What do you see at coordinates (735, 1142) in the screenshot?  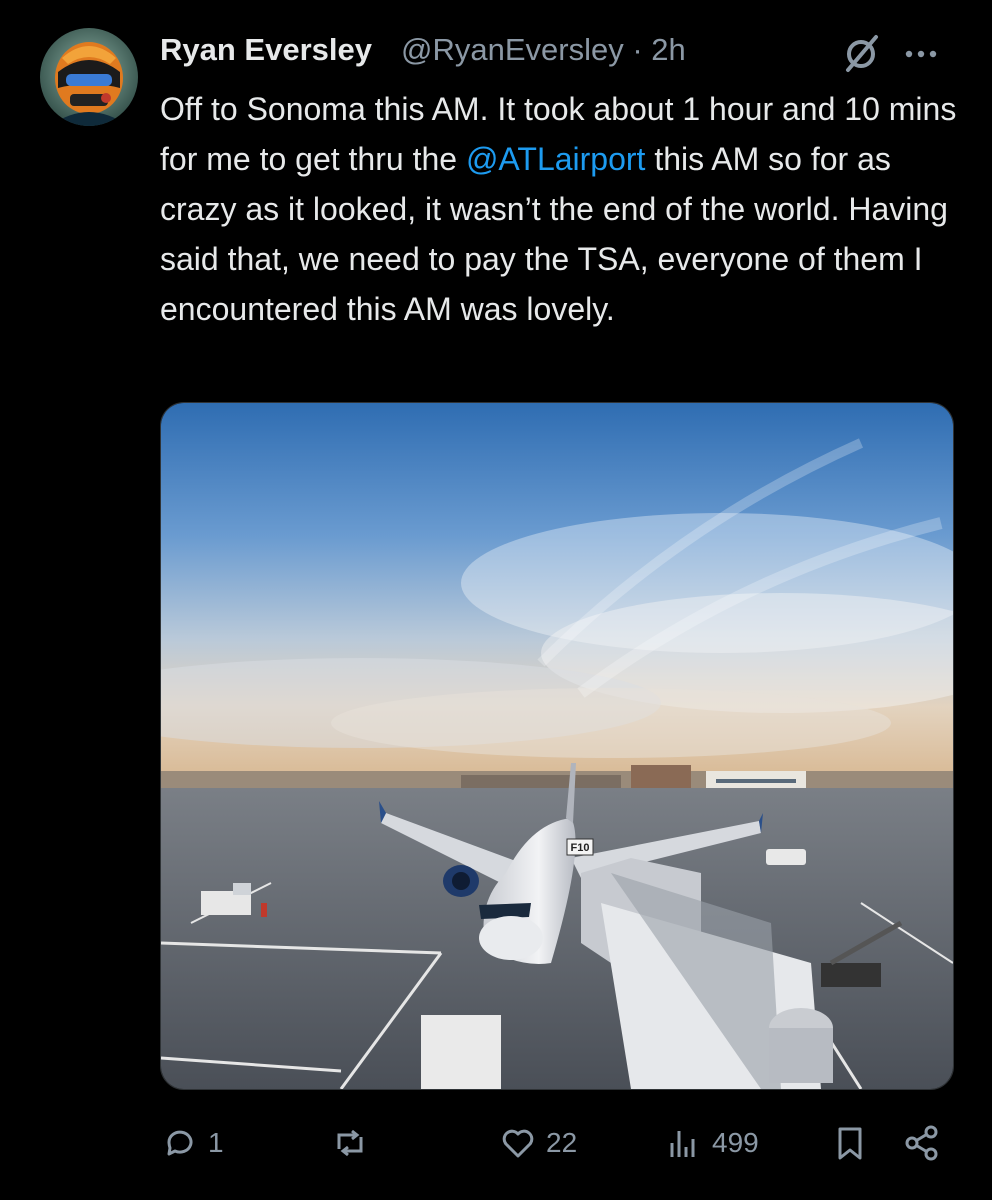 I see `views-count: 499` at bounding box center [735, 1142].